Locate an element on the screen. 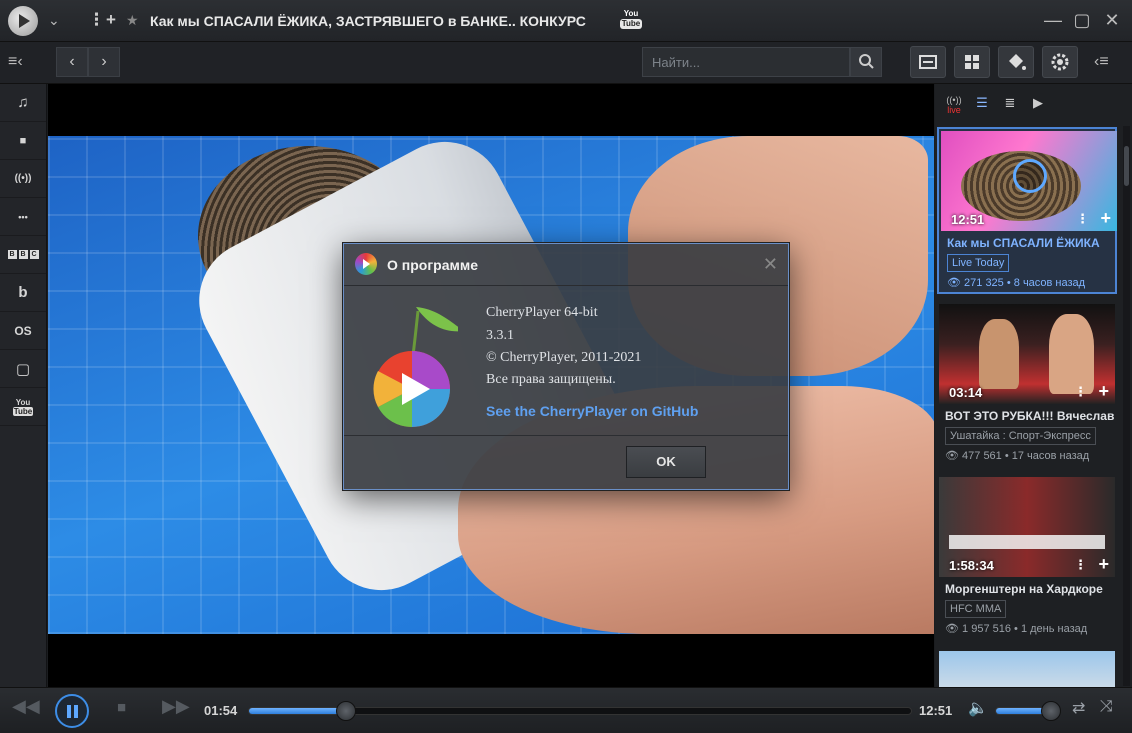 The image size is (1132, 733). sidebar-item-video: ■ is located at coordinates (23, 141).